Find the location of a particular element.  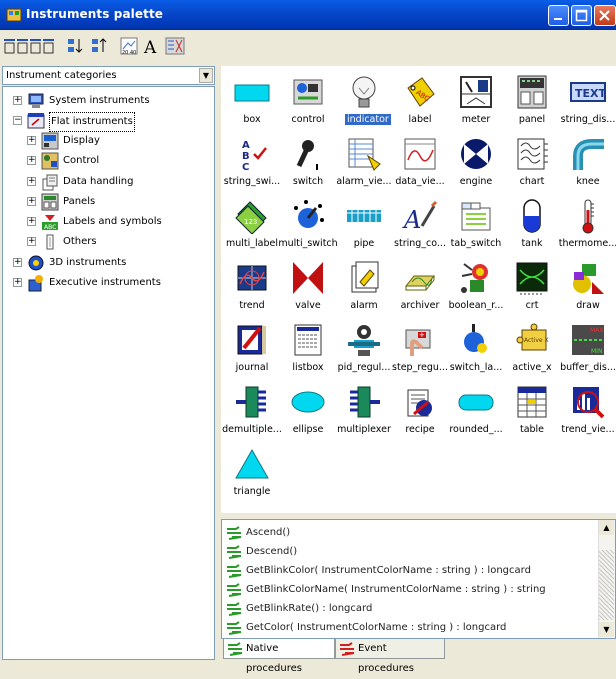

palette-item-journal: journal is located at coordinates (252, 349).